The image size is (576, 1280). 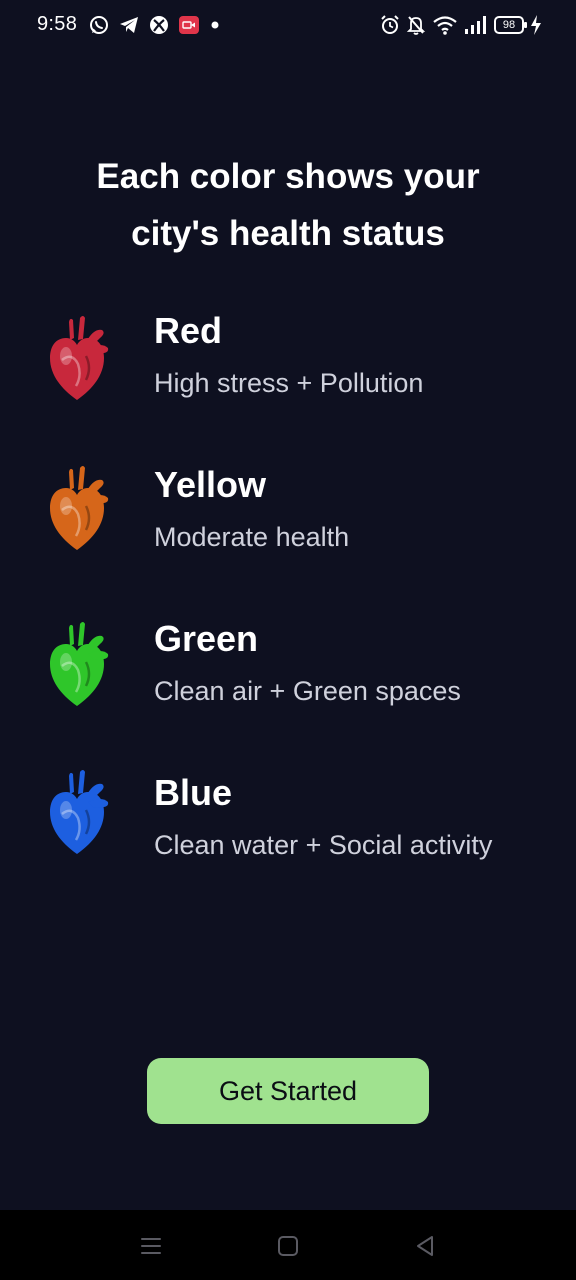 I want to click on blue-heart-icon, so click(x=77, y=811).